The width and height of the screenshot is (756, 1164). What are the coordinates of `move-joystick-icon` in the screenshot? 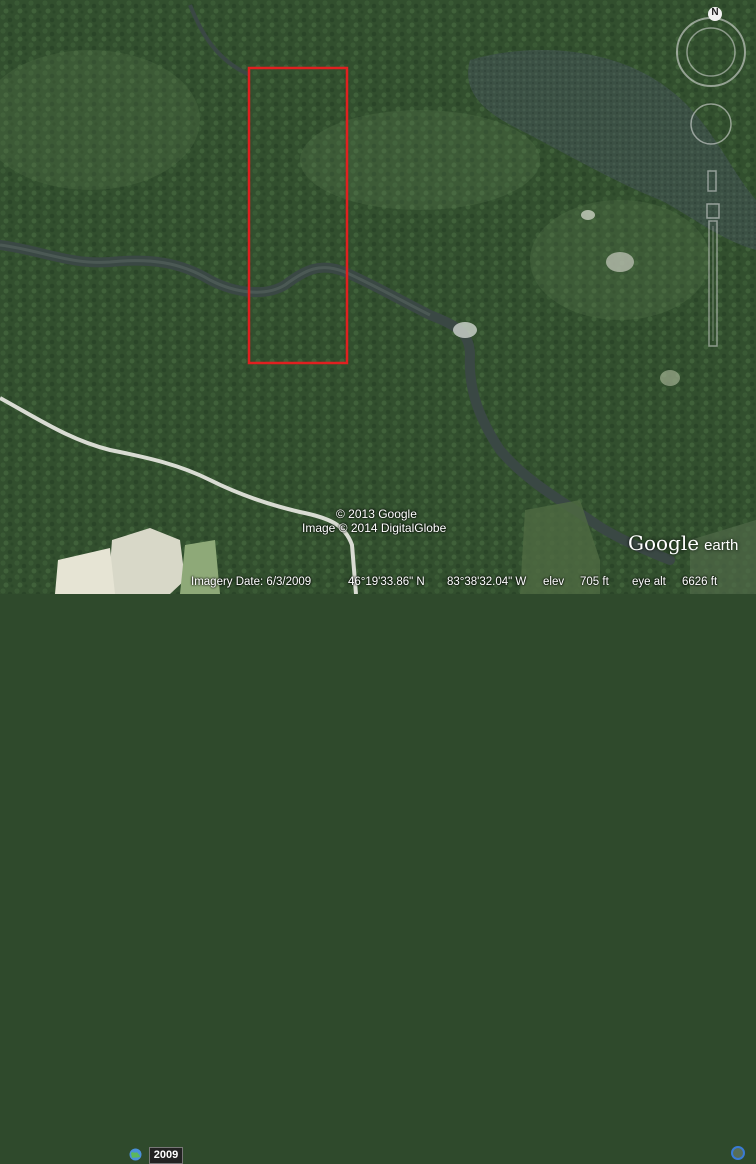 It's located at (712, 181).